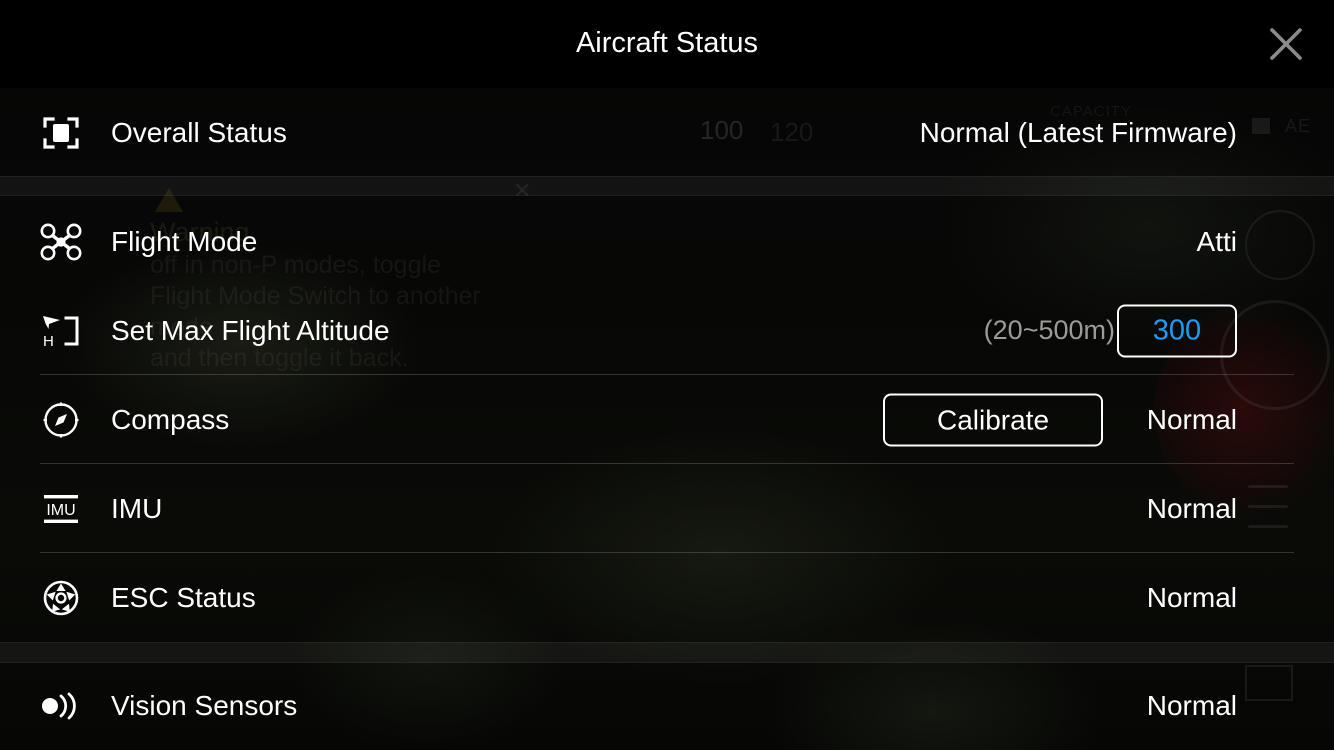  I want to click on row-imu: IMU IMU Normal, so click(667, 508).